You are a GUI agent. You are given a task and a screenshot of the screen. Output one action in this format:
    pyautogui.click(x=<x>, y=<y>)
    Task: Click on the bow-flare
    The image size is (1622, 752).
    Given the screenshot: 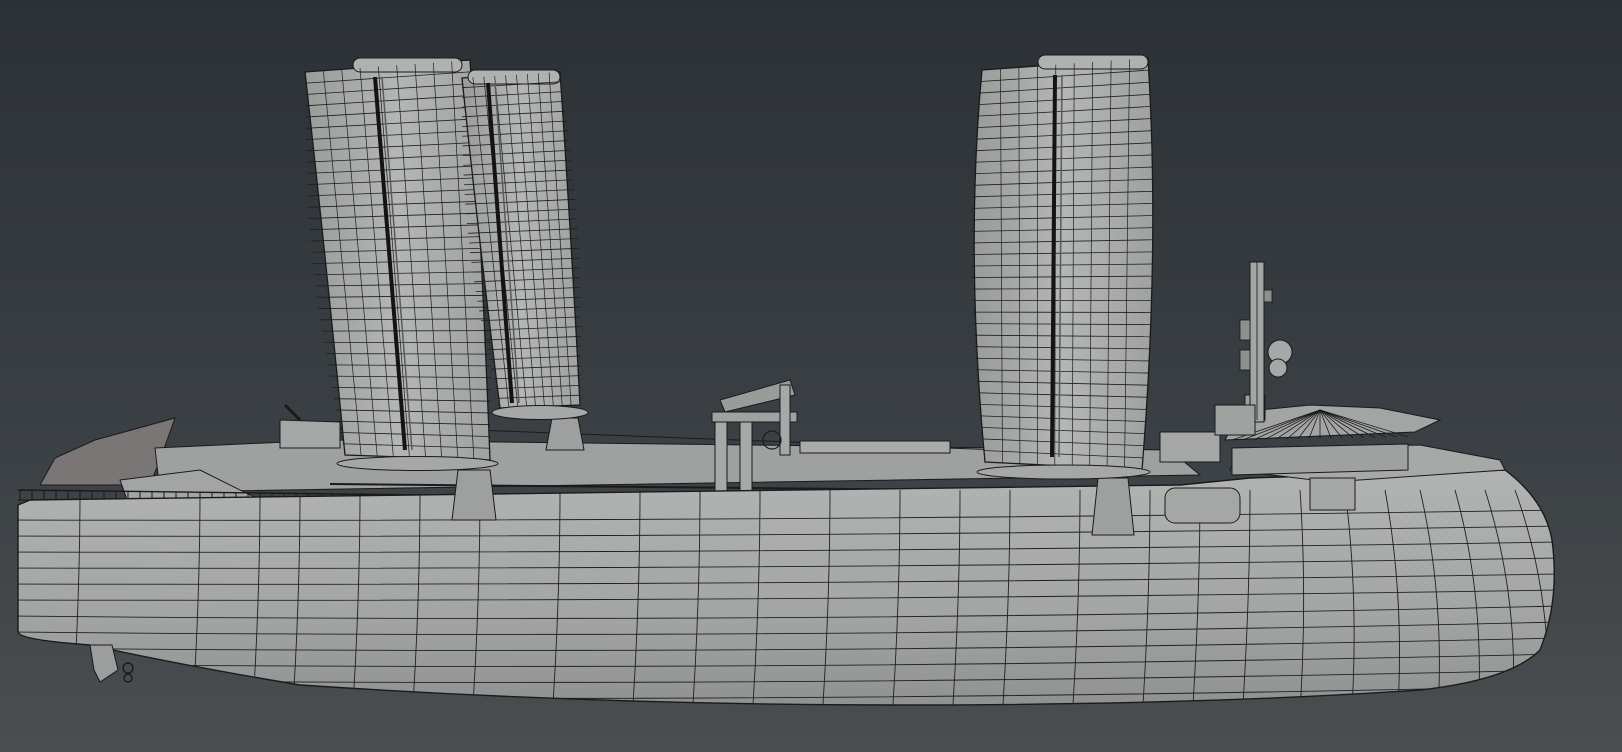 What is the action you would take?
    pyautogui.click(x=107, y=451)
    